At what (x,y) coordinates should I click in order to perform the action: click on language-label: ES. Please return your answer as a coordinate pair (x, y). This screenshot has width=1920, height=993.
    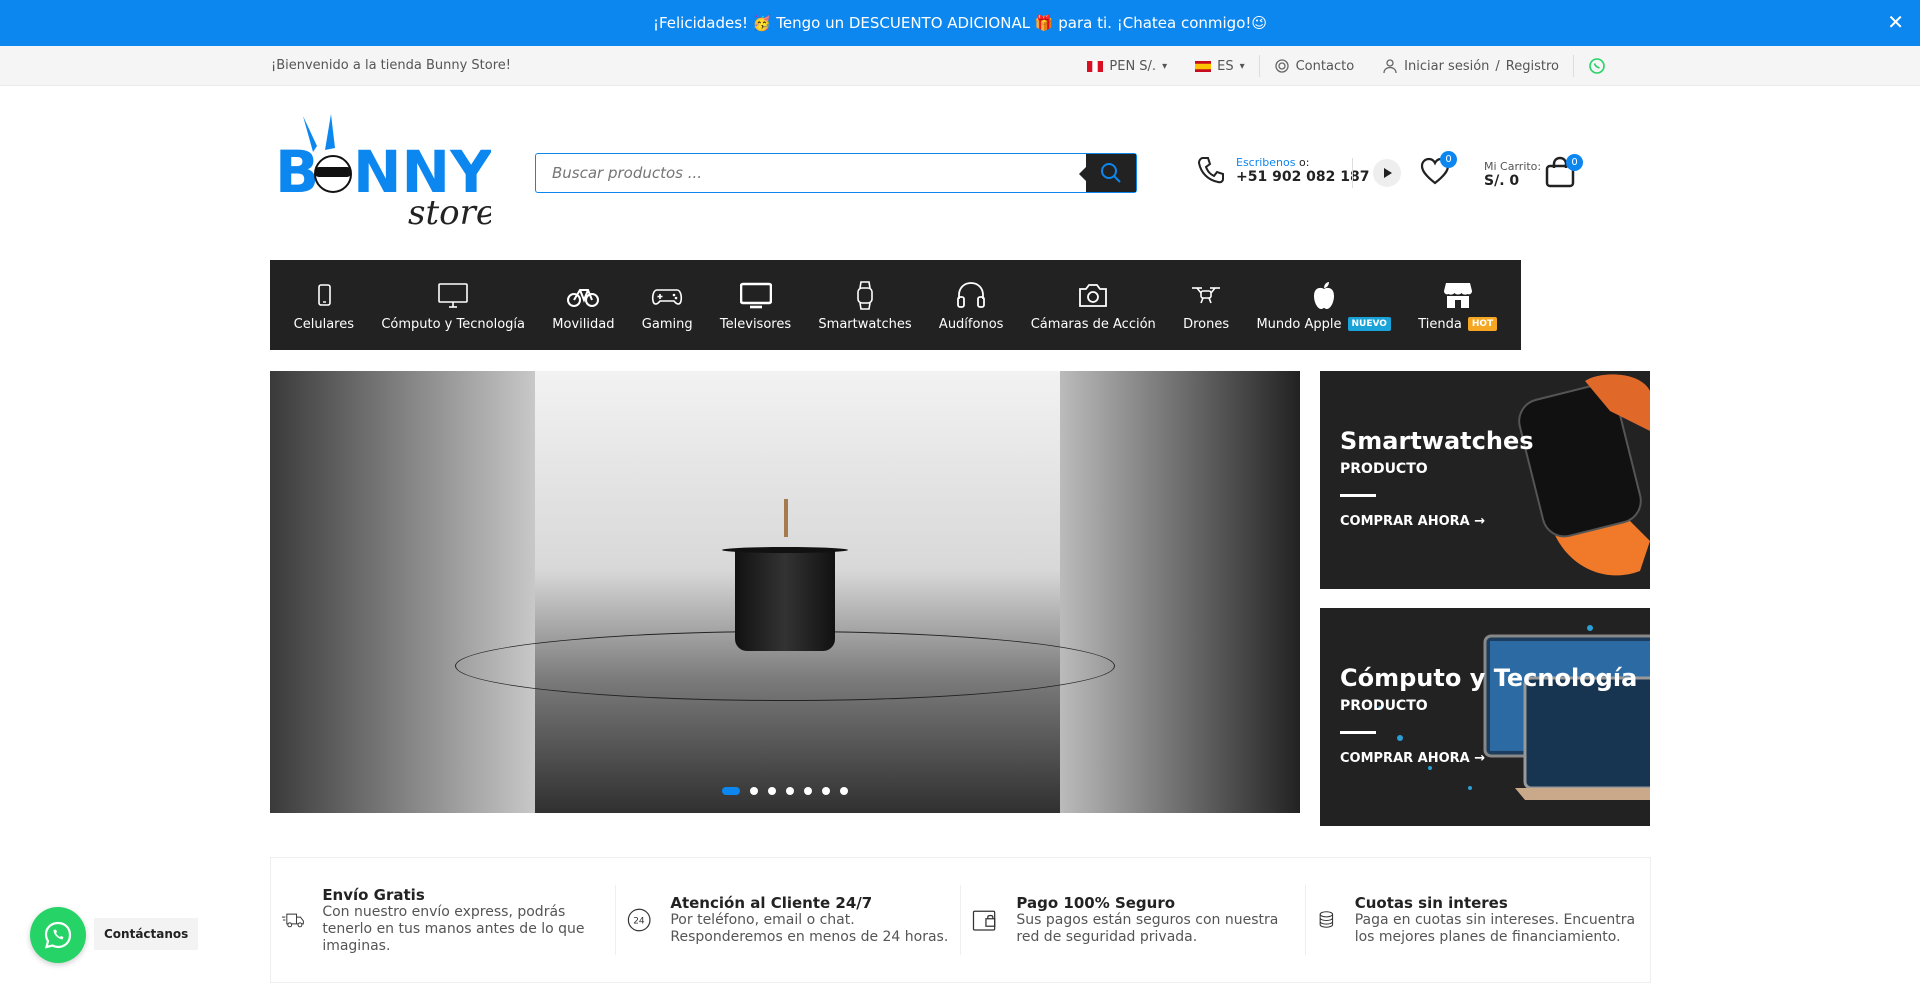
    Looking at the image, I should click on (1225, 66).